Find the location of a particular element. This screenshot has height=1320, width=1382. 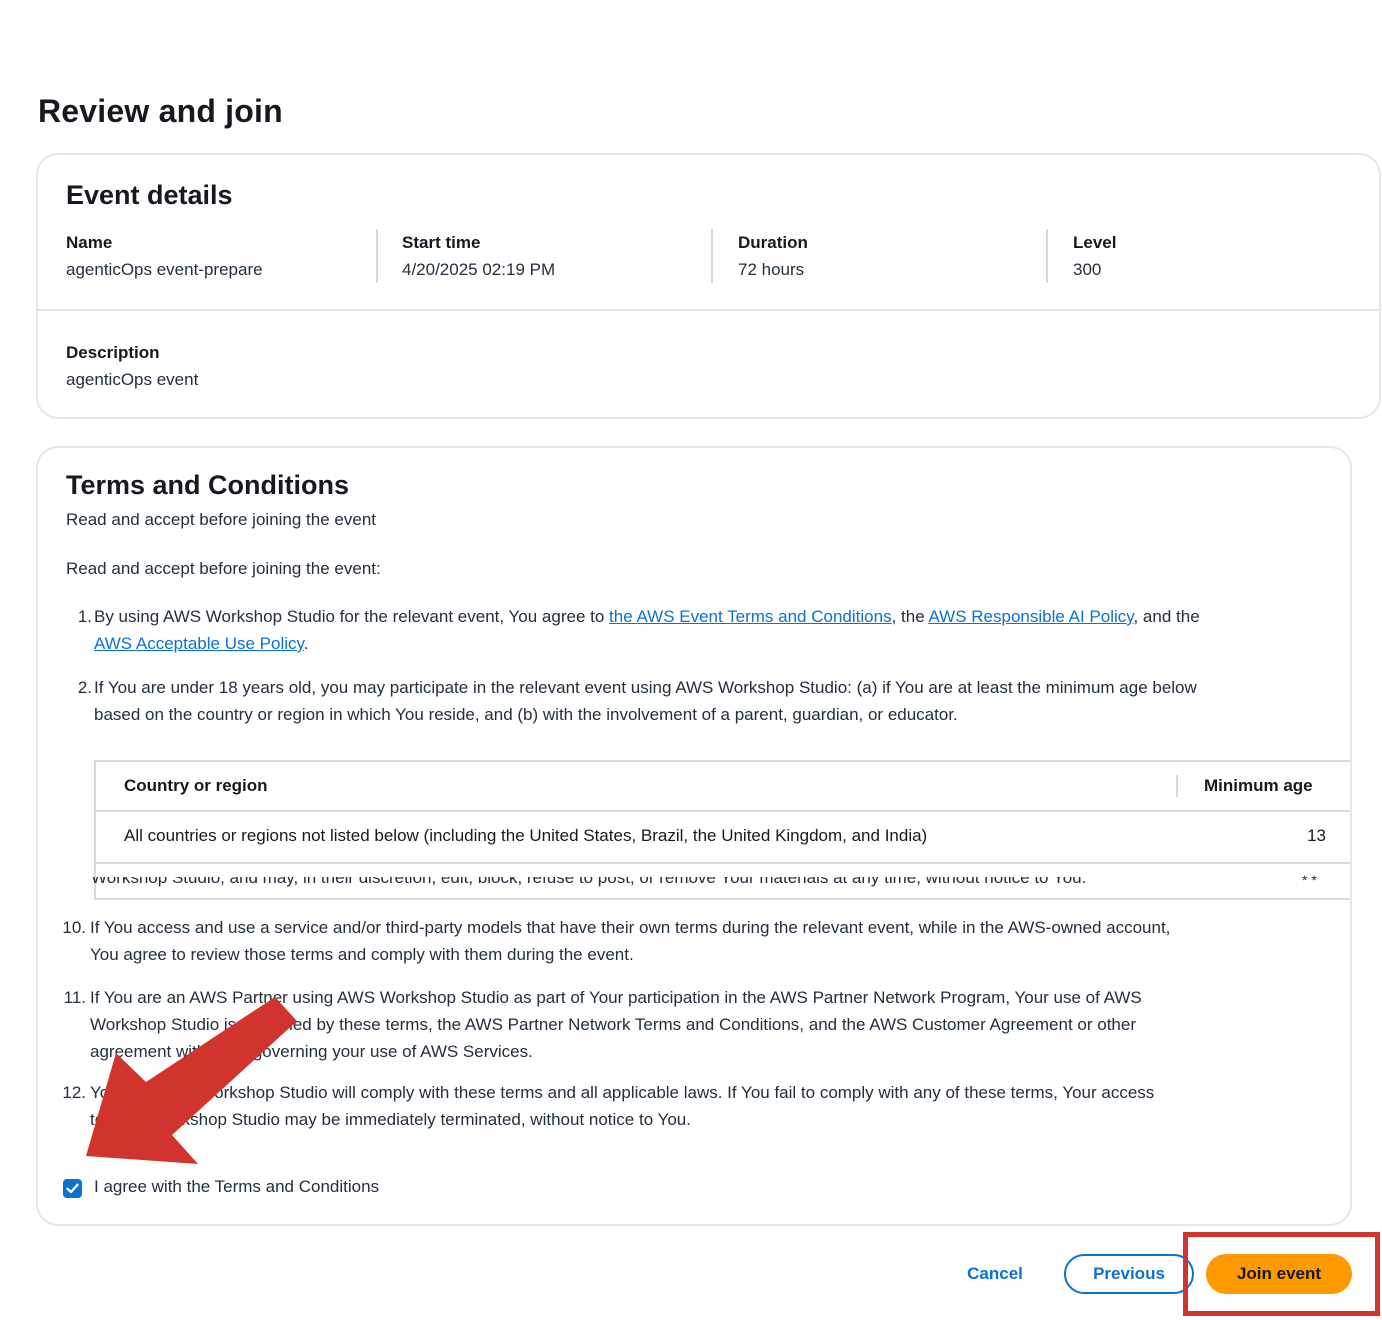

list-number: 2. is located at coordinates (84, 687).